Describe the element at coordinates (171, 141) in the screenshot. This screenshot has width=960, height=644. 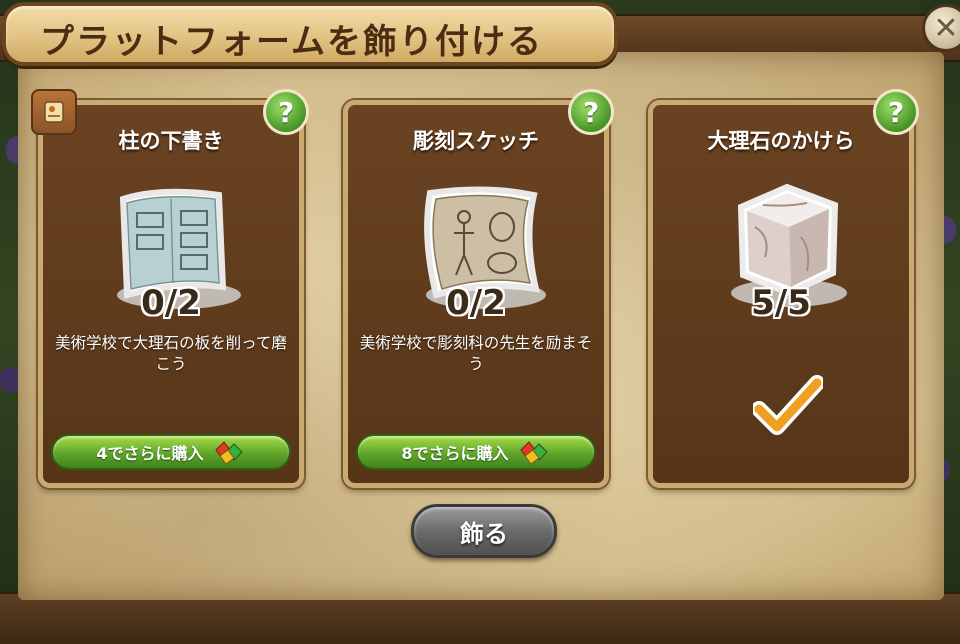
I see `card-title: 柱の下書き` at that location.